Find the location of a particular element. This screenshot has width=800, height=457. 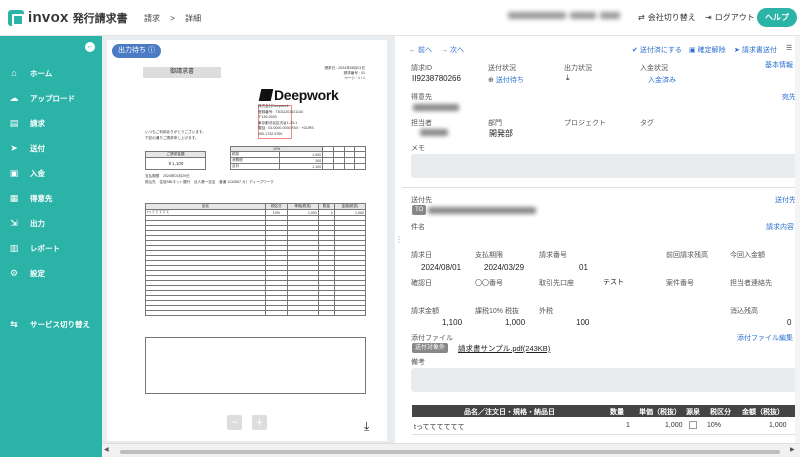

organization-name-redacted is located at coordinates (568, 17).